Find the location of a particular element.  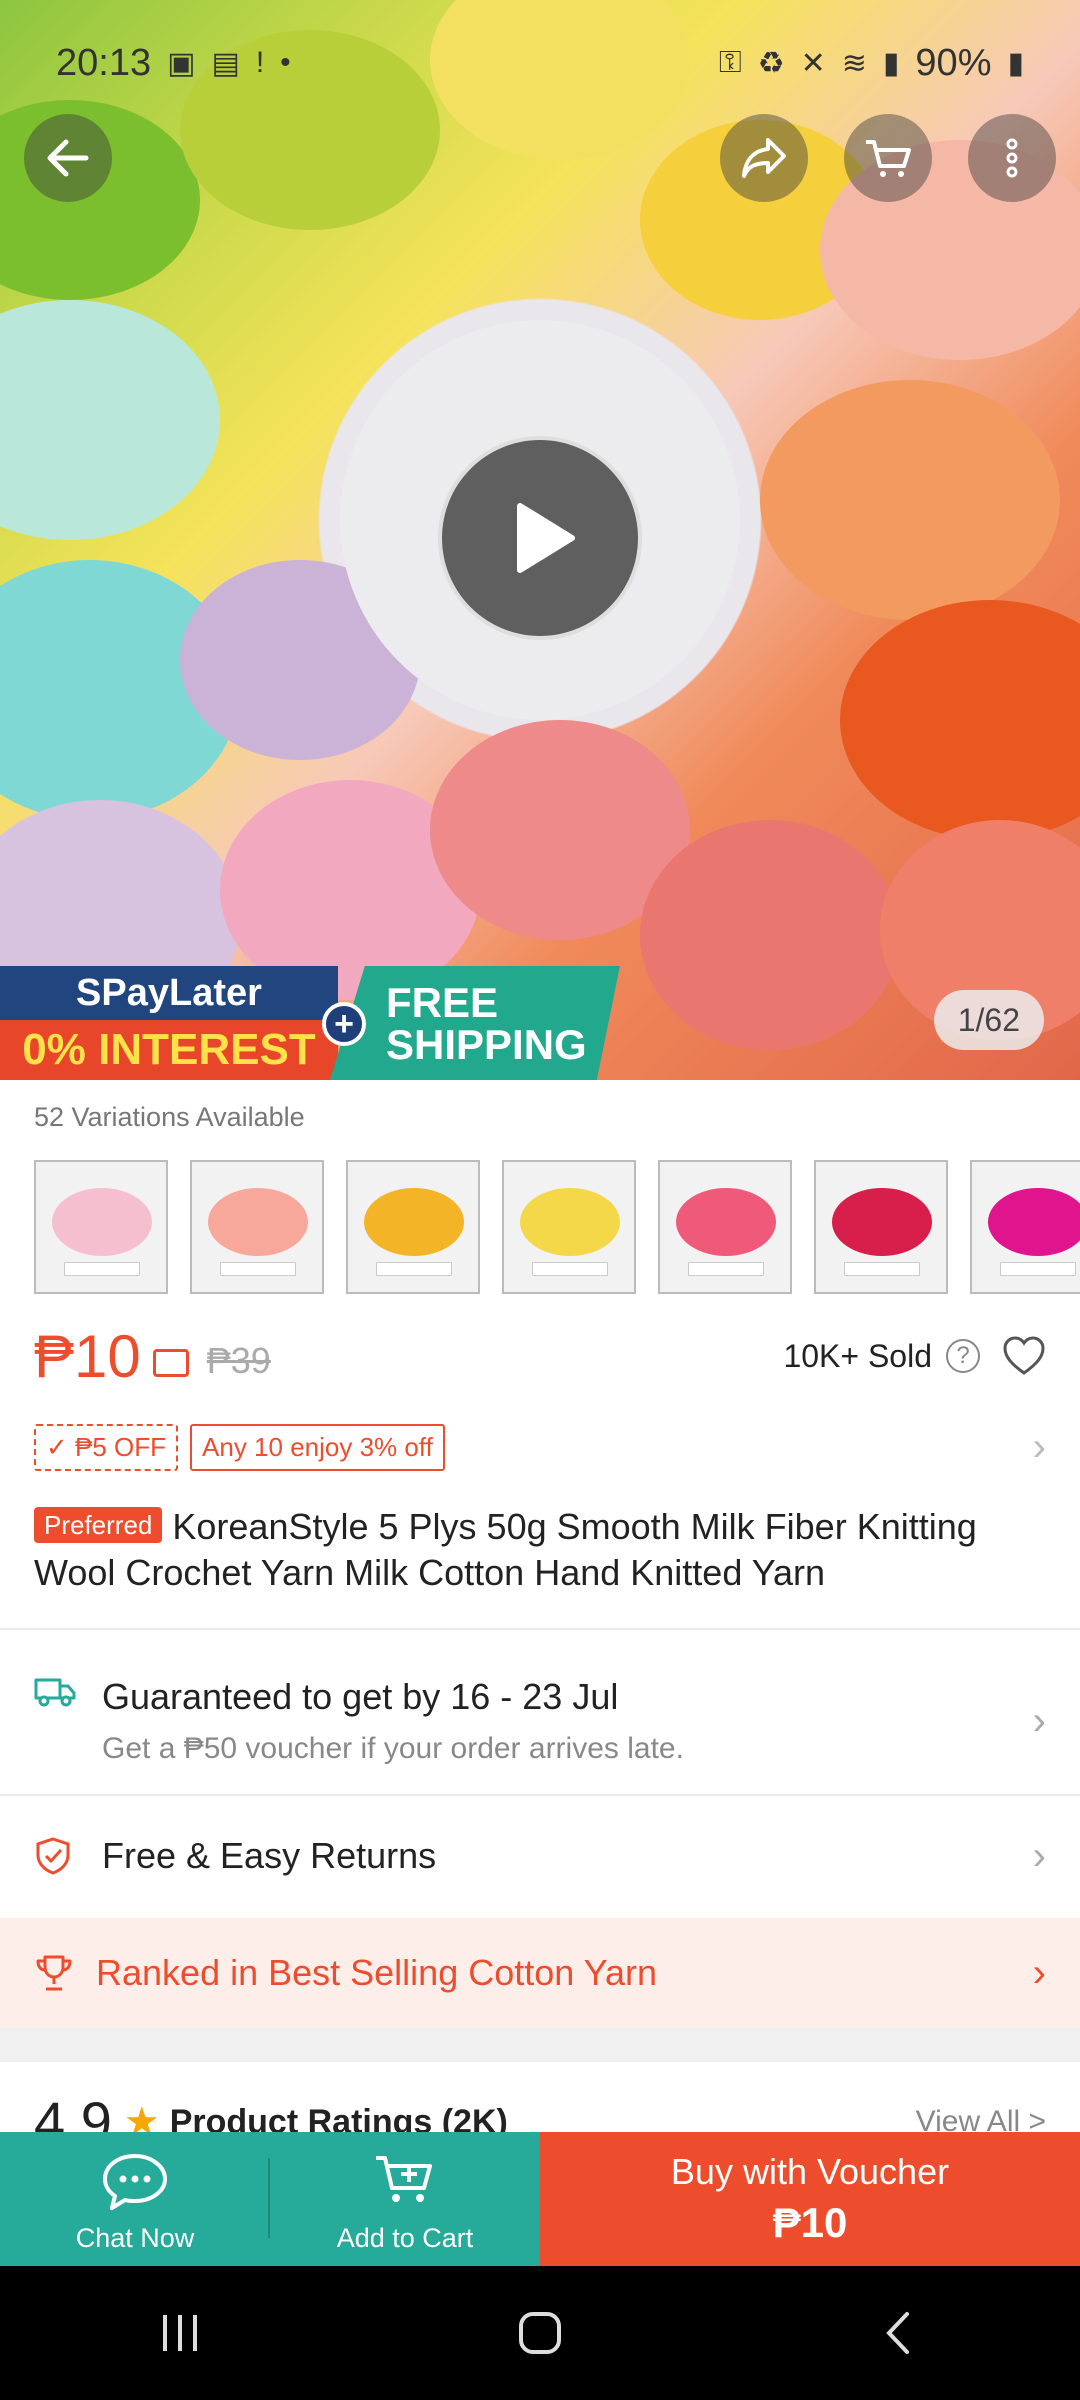

free-shipping-line1: FREE is located at coordinates (442, 1002).